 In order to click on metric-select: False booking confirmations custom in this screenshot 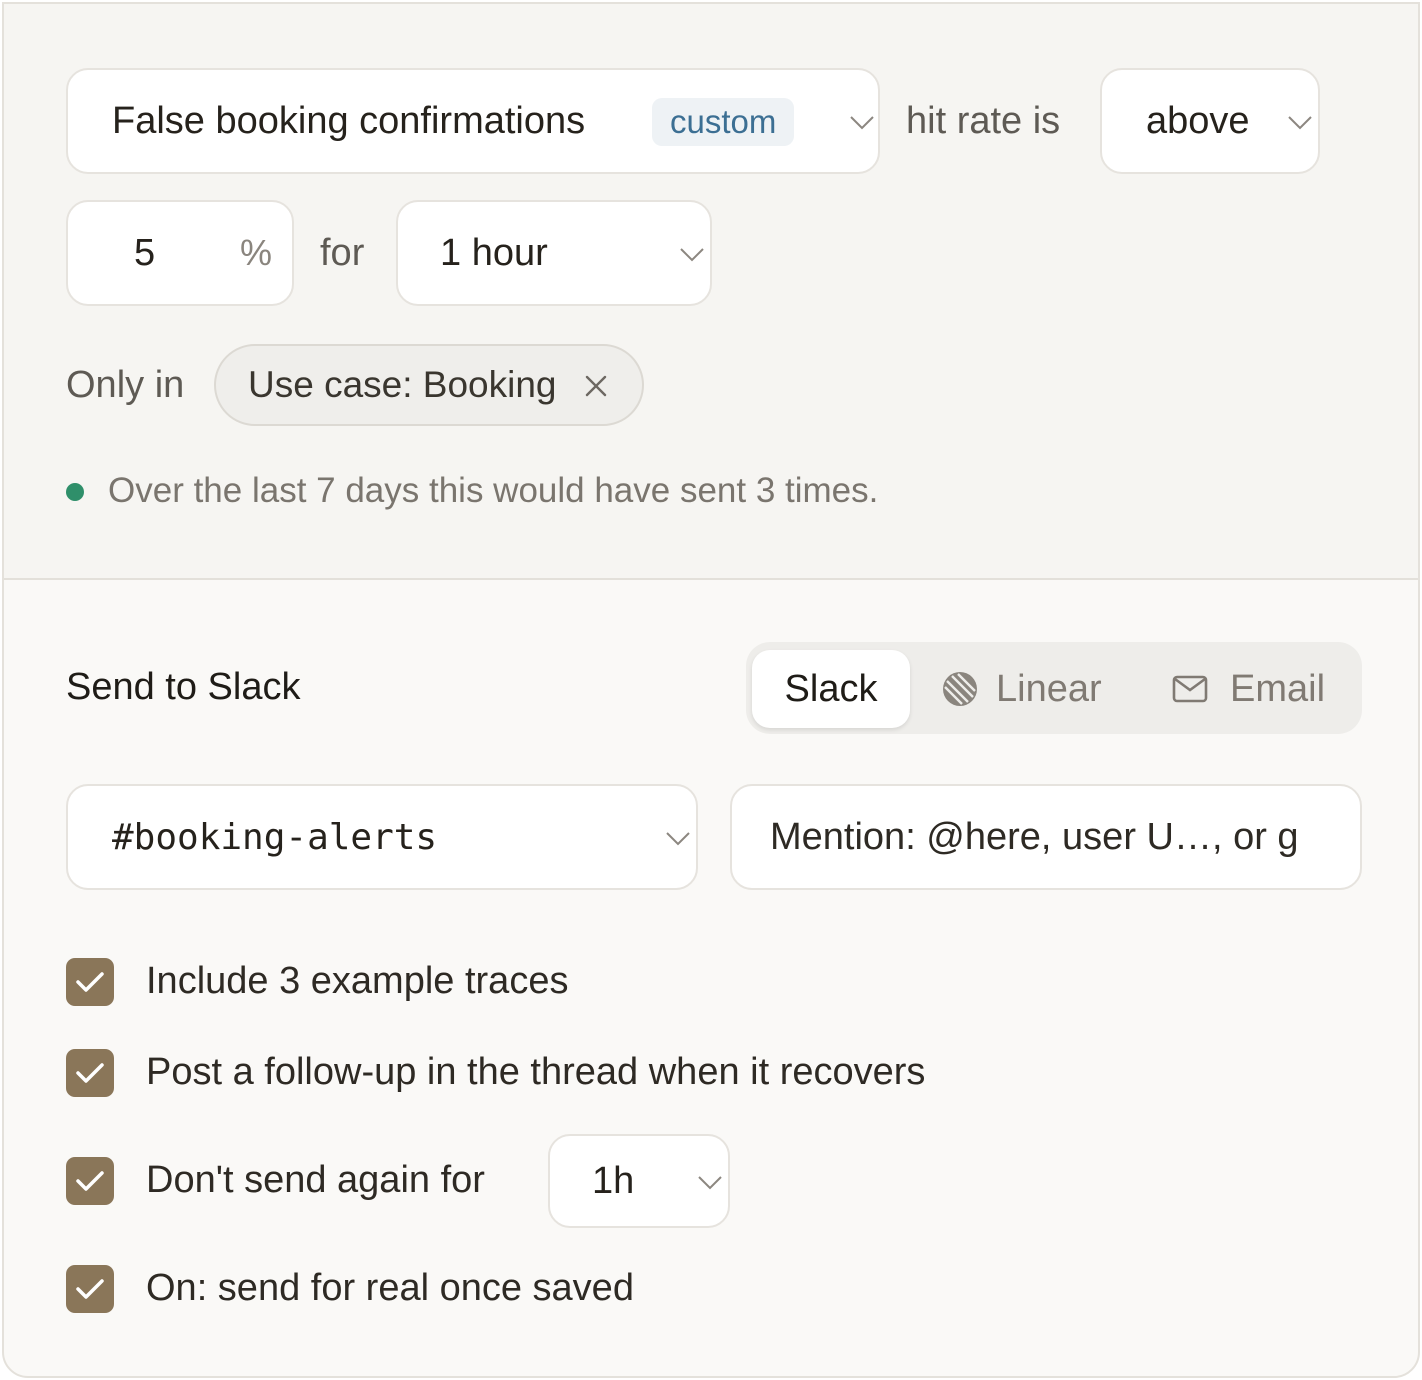, I will do `click(473, 121)`.